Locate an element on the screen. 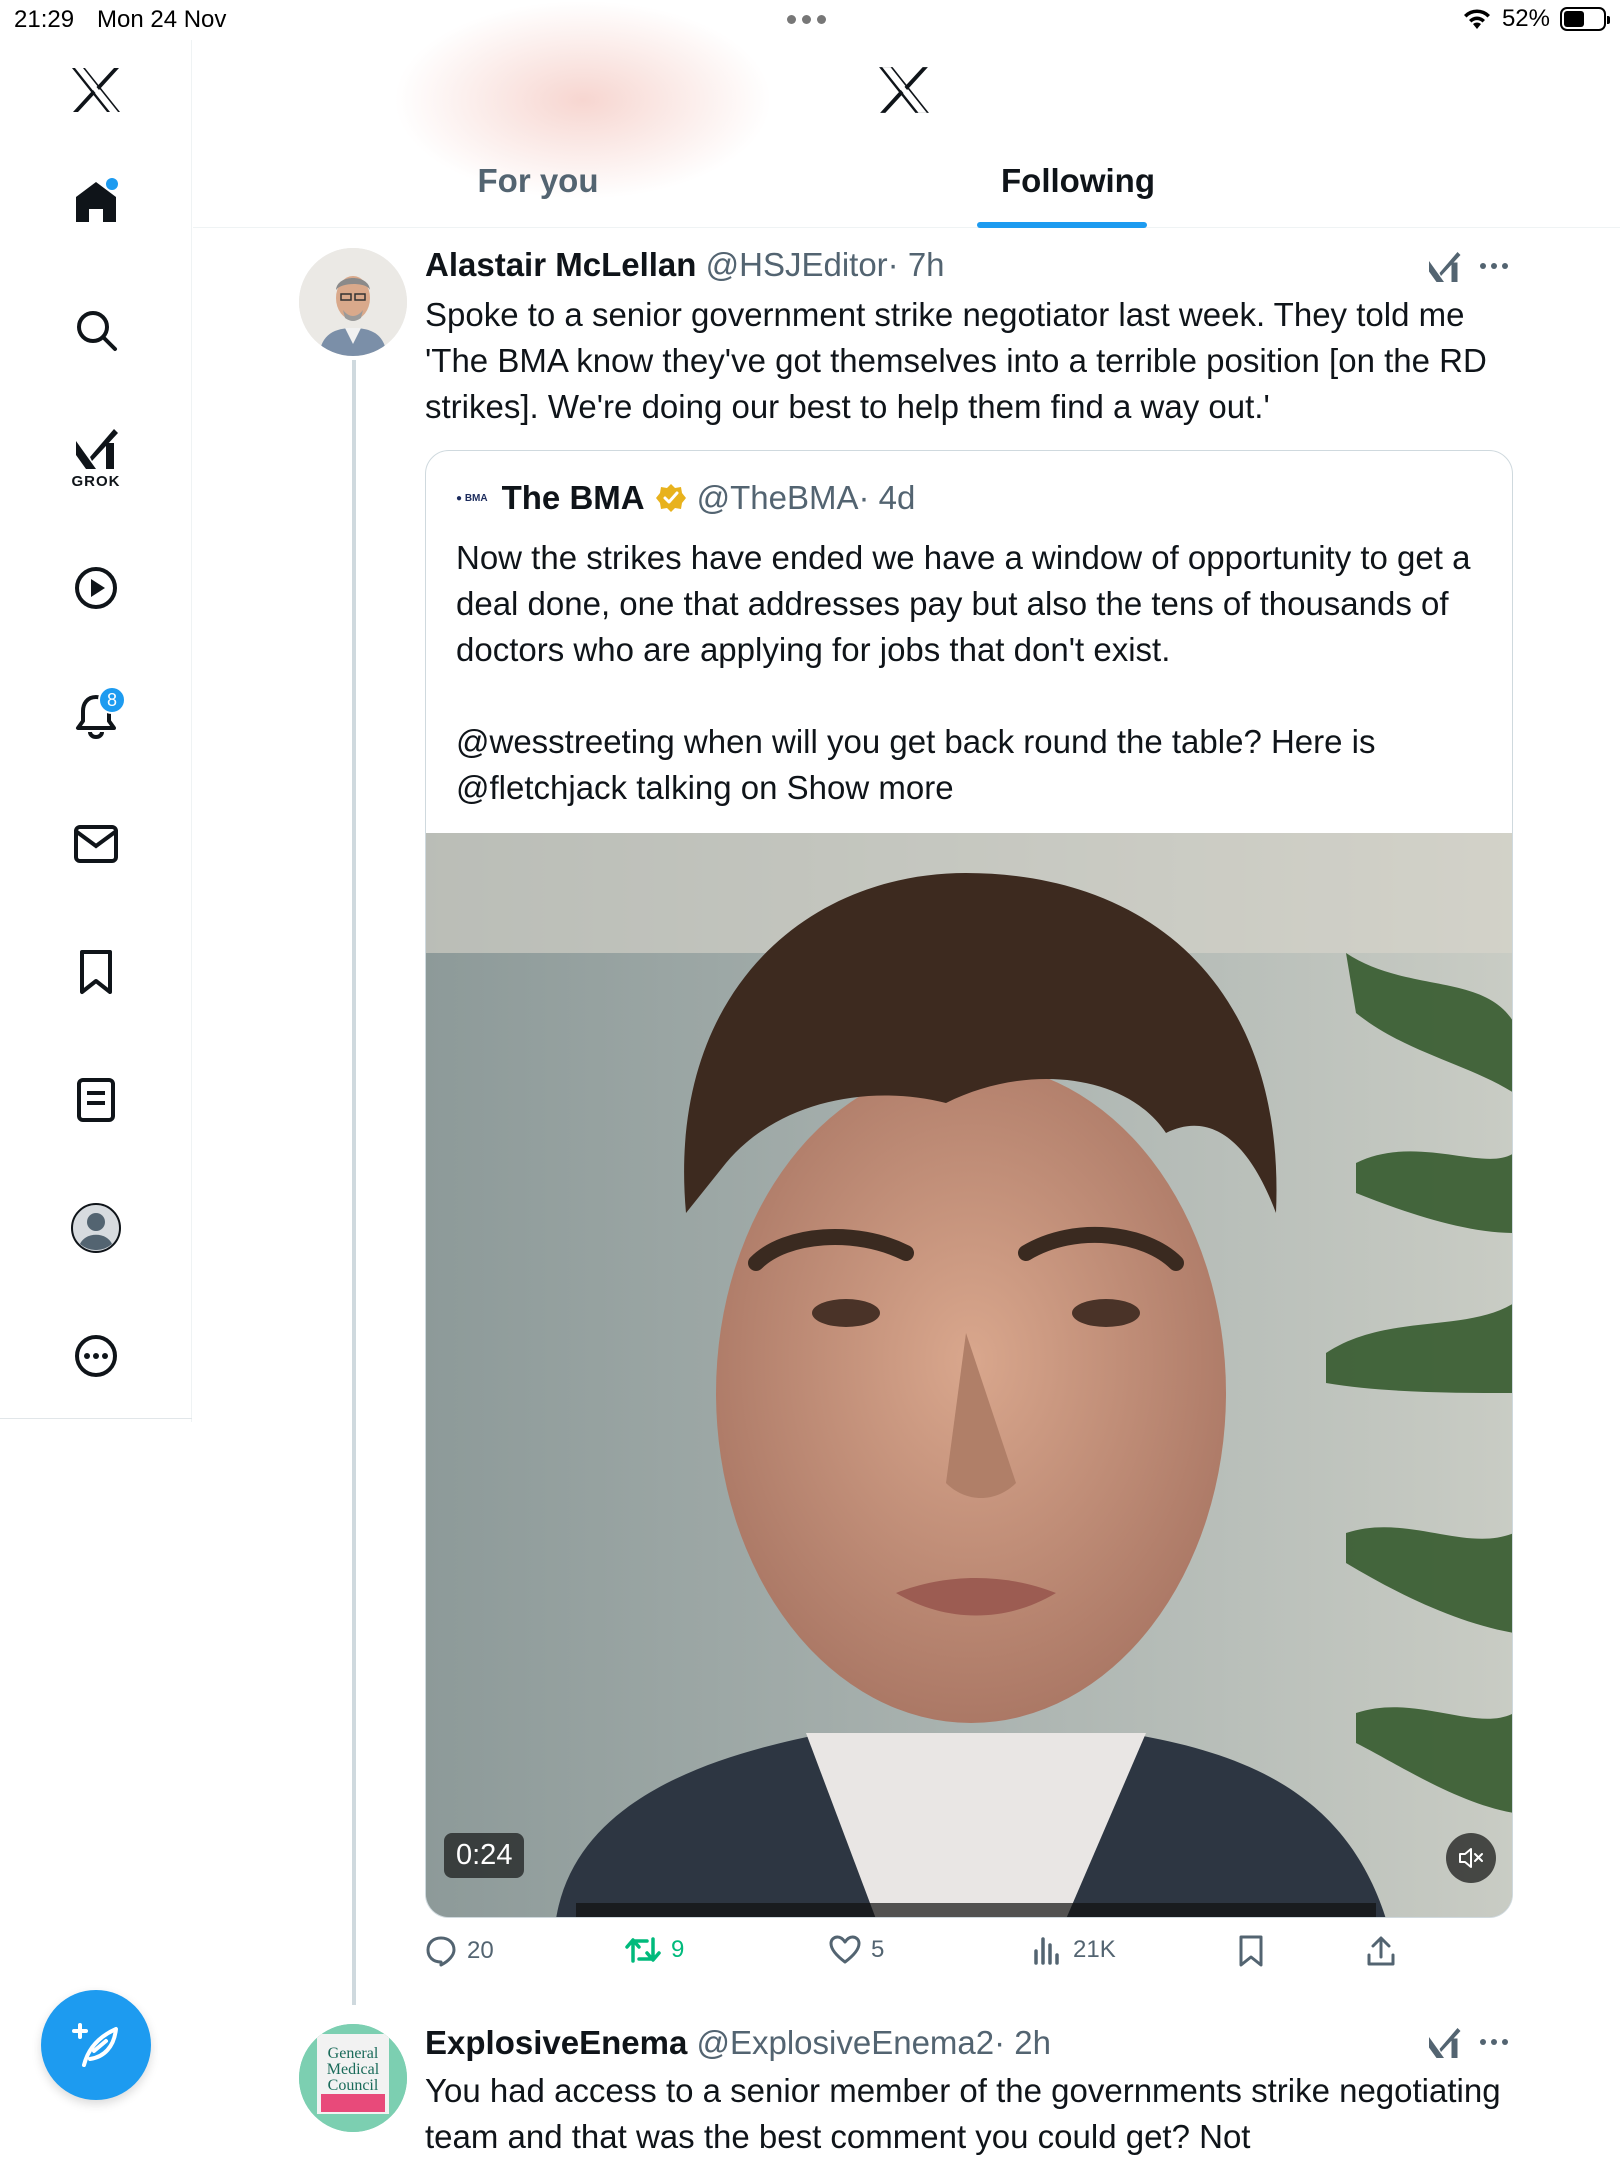 The height and width of the screenshot is (2160, 1620). sidebar-item-search is located at coordinates (96, 330).